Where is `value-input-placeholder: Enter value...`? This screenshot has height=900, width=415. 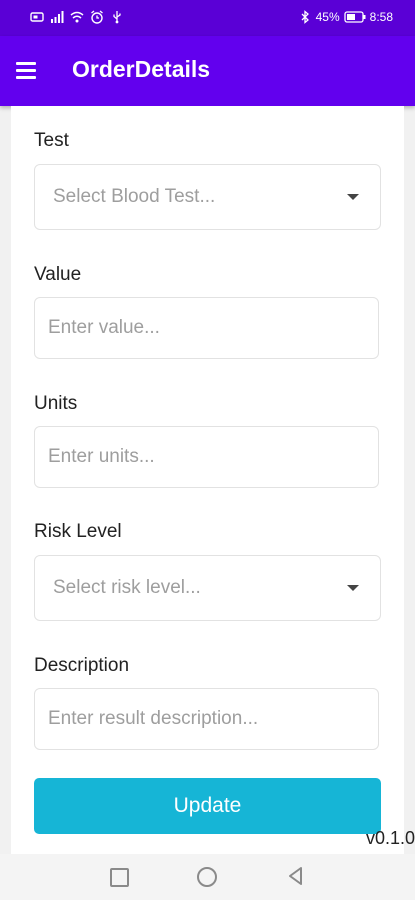
value-input-placeholder: Enter value... is located at coordinates (104, 327).